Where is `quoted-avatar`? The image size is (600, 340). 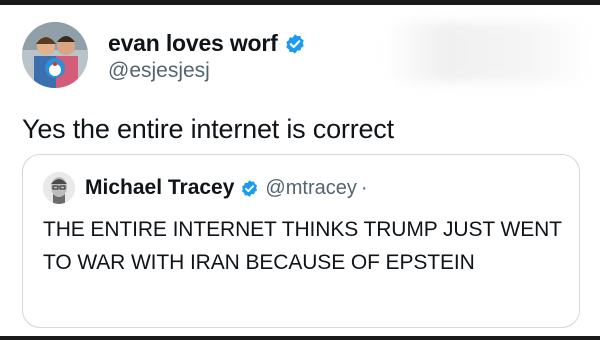 quoted-avatar is located at coordinates (59, 188).